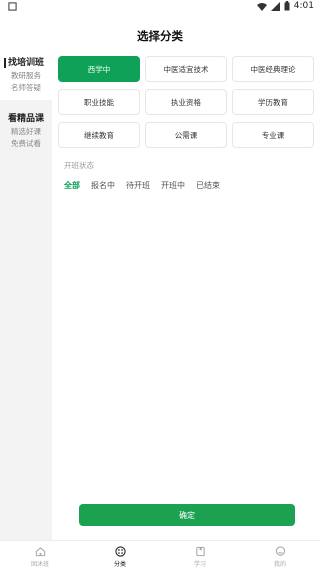 The width and height of the screenshot is (320, 569). I want to click on category-chip: 执业资格, so click(186, 102).